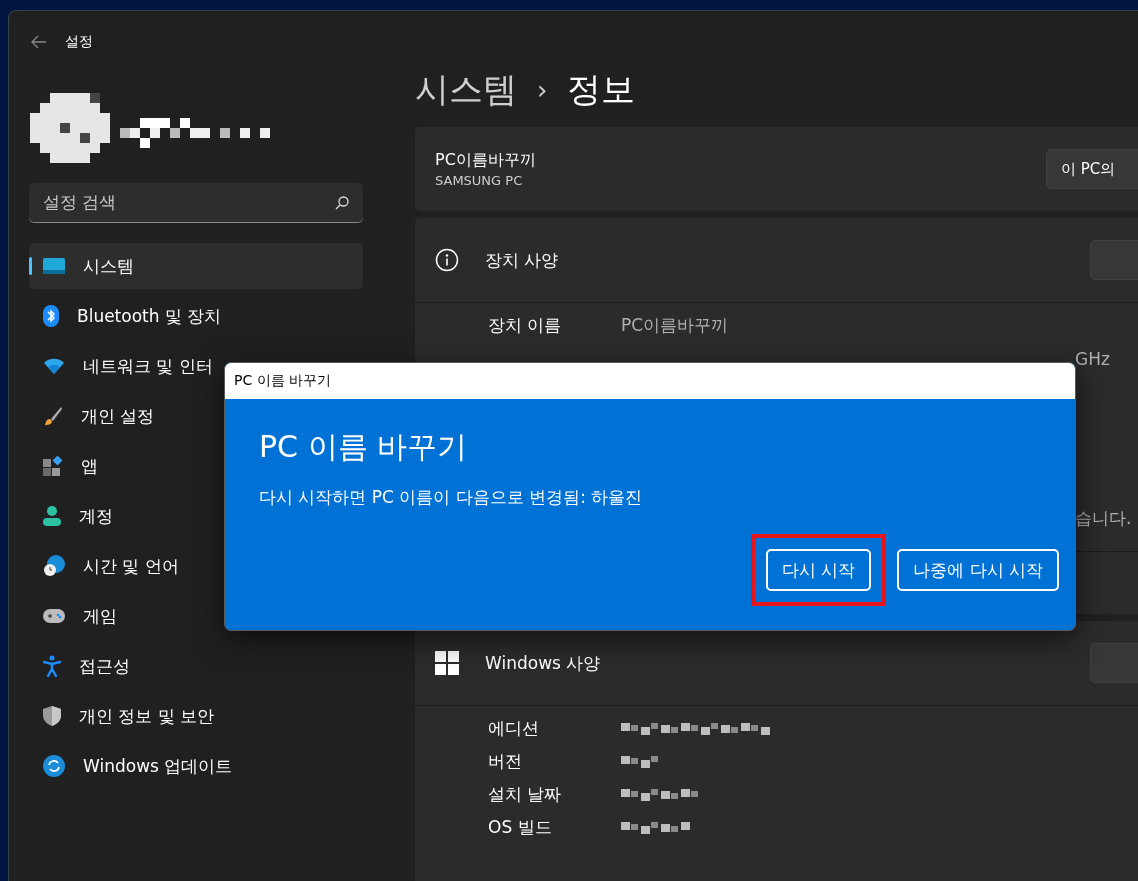  I want to click on sidebar-item: 개인 정보 및 보안, so click(196, 716).